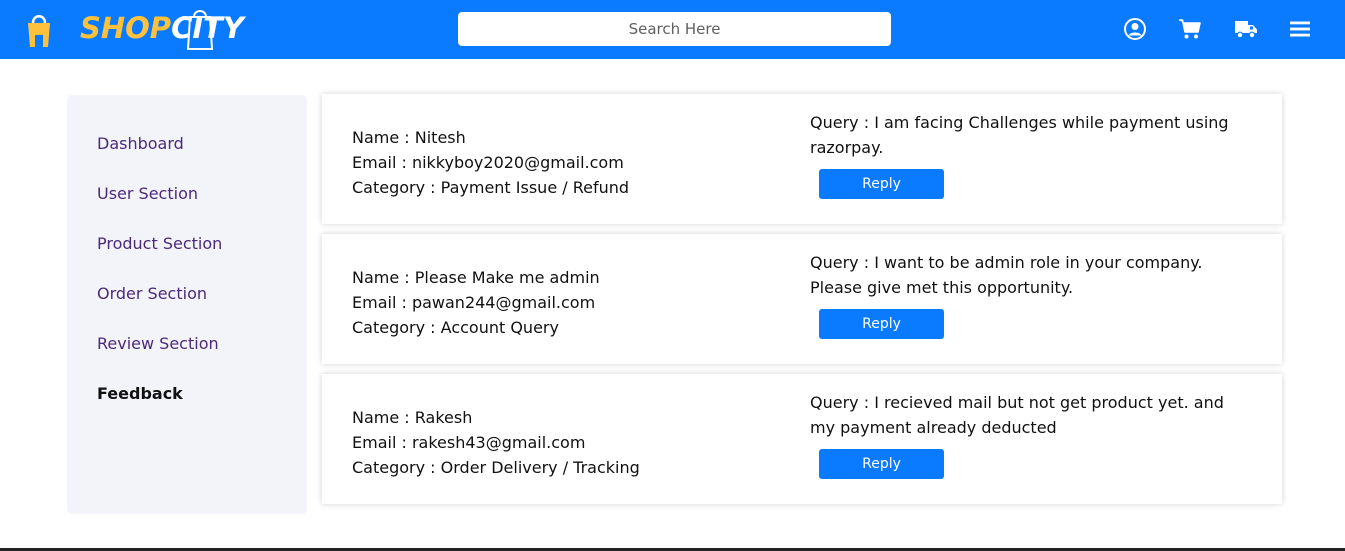  What do you see at coordinates (140, 393) in the screenshot?
I see `sidebar-item-feedback: Feedback` at bounding box center [140, 393].